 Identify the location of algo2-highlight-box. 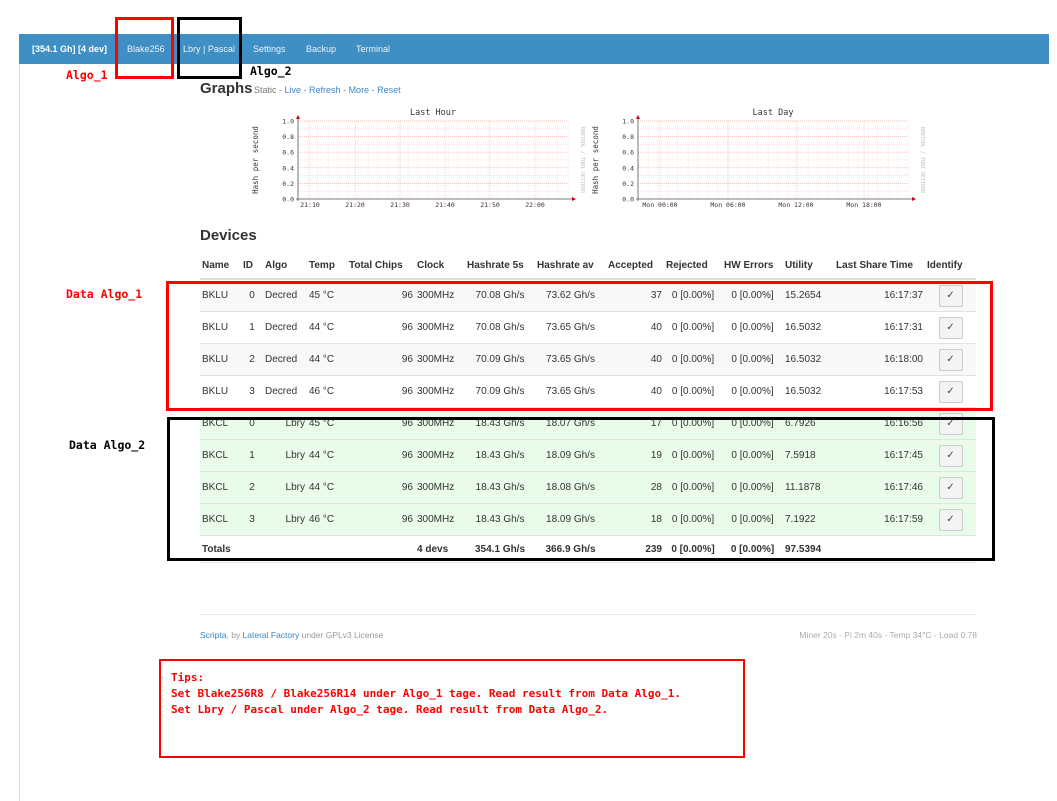
(209, 48).